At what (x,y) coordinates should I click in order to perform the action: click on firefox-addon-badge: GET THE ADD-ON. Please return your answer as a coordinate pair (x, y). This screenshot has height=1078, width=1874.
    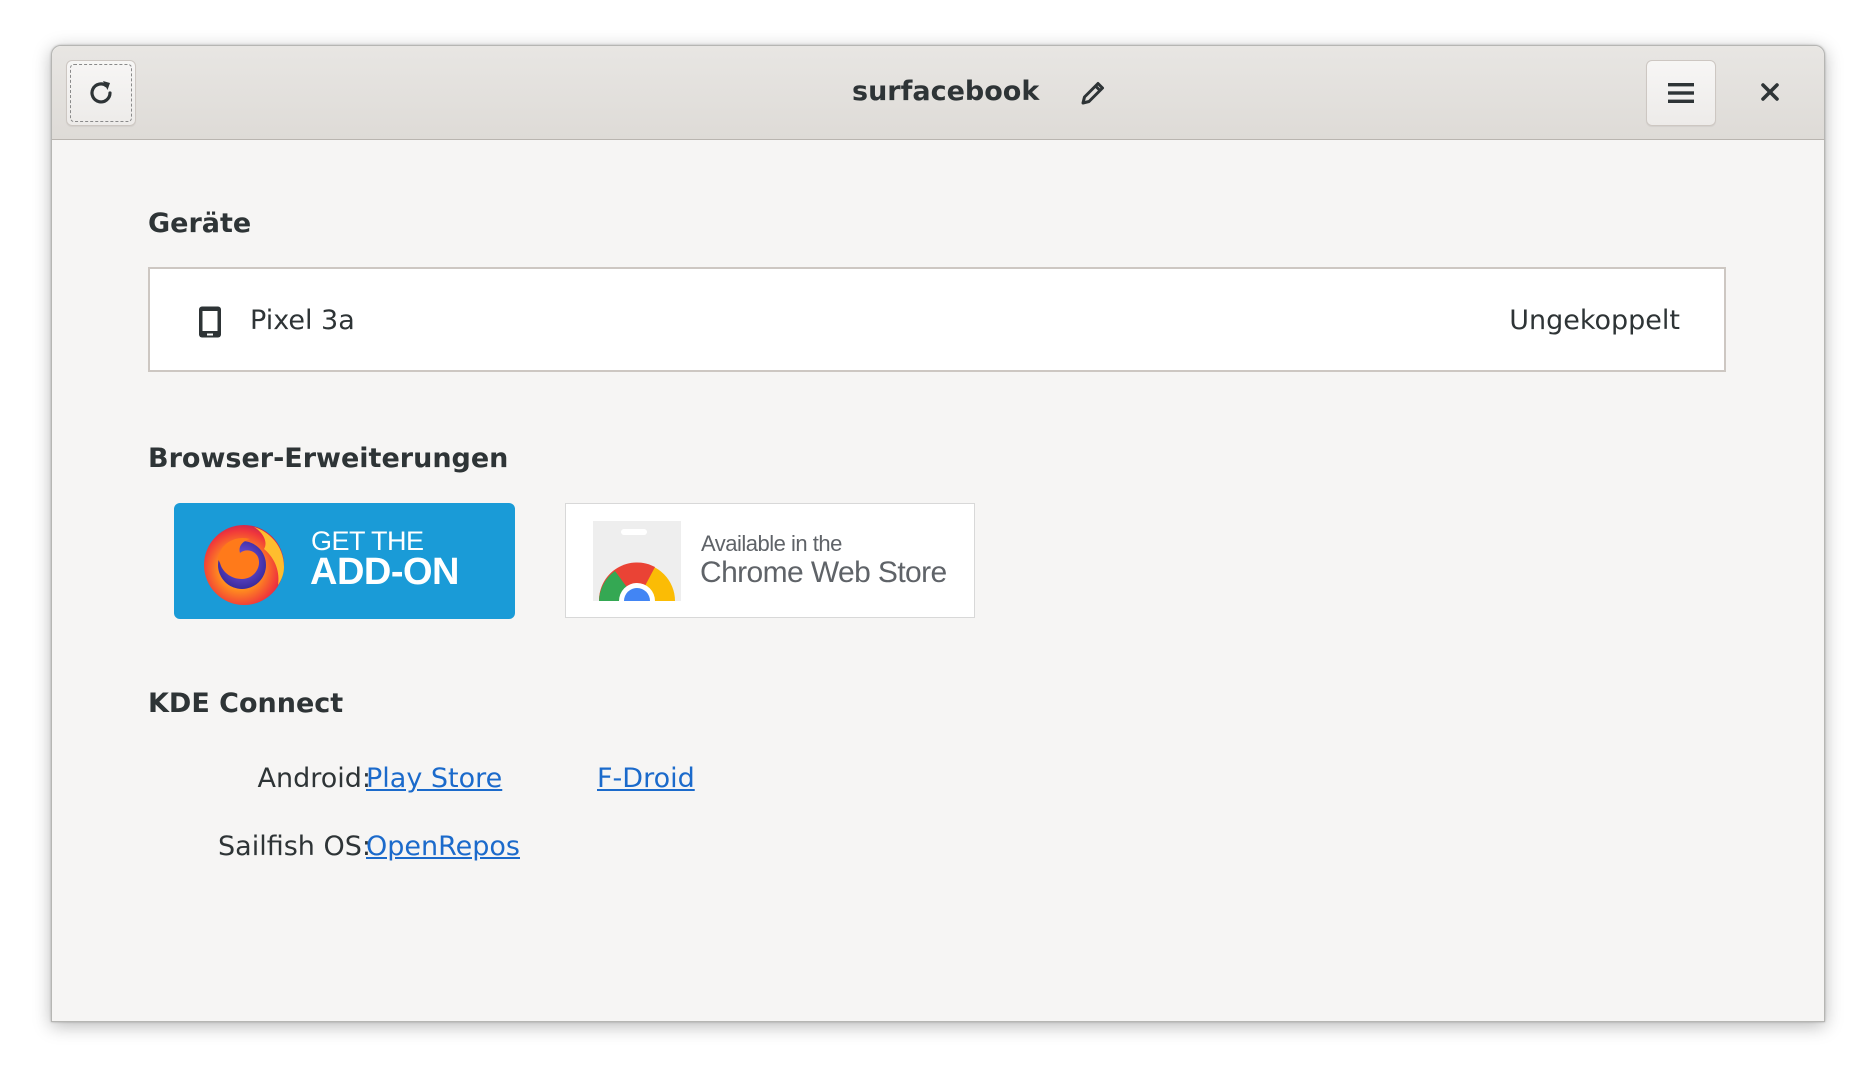
    Looking at the image, I should click on (344, 561).